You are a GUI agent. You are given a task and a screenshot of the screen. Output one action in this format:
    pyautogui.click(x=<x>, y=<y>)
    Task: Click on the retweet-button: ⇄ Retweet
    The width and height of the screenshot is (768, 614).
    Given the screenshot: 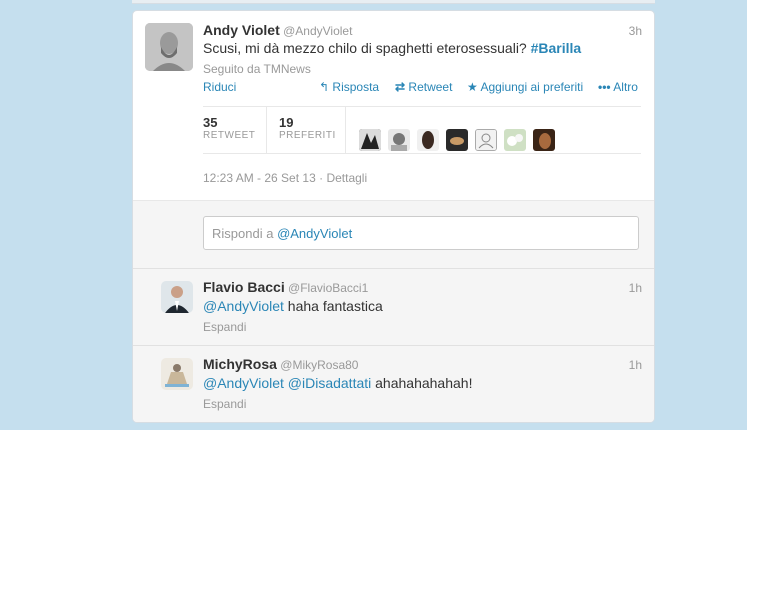 What is the action you would take?
    pyautogui.click(x=423, y=87)
    